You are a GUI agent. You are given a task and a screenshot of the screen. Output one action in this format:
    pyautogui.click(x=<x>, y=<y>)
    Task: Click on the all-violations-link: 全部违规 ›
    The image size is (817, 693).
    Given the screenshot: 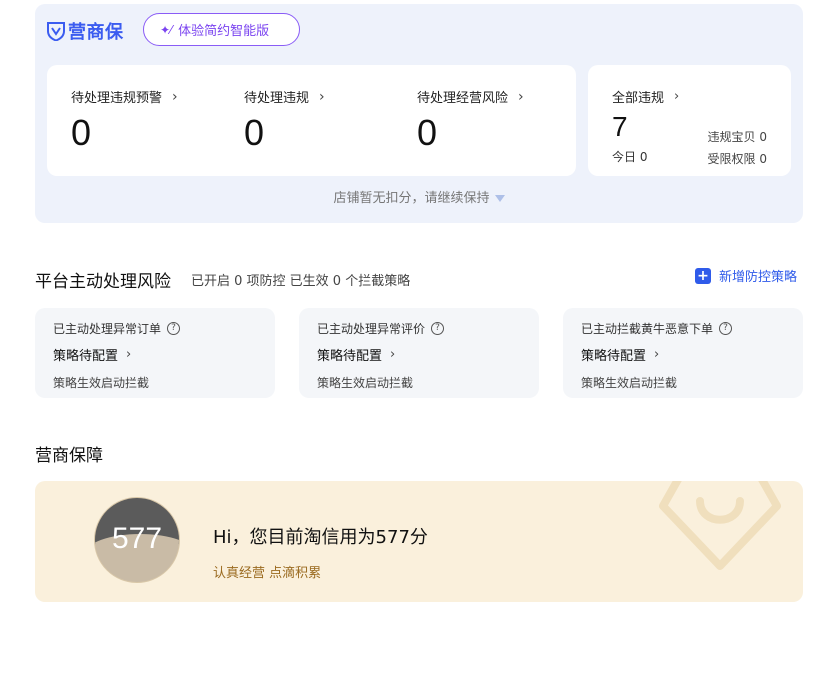 What is the action you would take?
    pyautogui.click(x=645, y=96)
    